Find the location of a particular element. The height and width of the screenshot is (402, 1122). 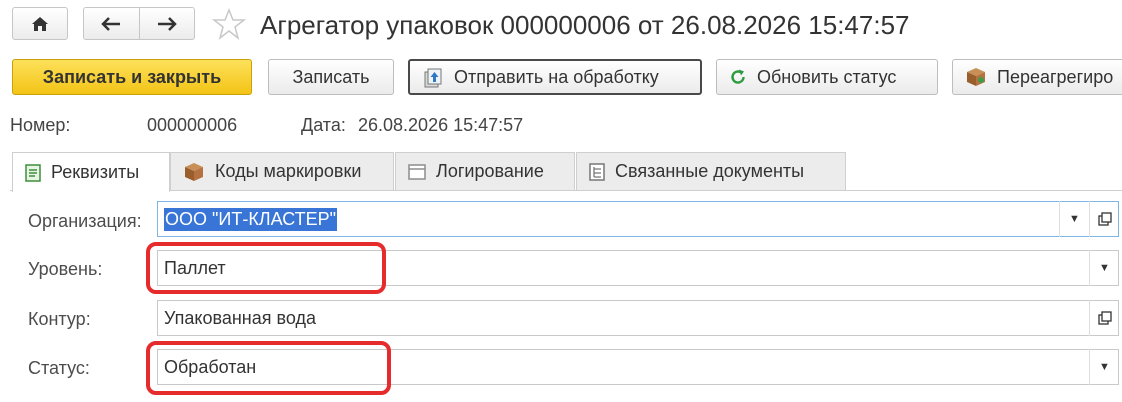

status-field: Обработан ▼ is located at coordinates (638, 367).